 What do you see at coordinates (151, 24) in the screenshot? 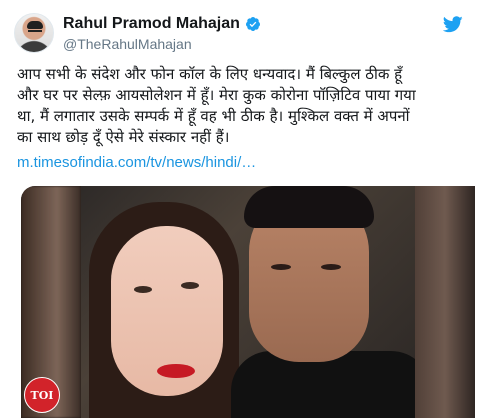
I see `author-display-name: Rahul Pramod Mahajan` at bounding box center [151, 24].